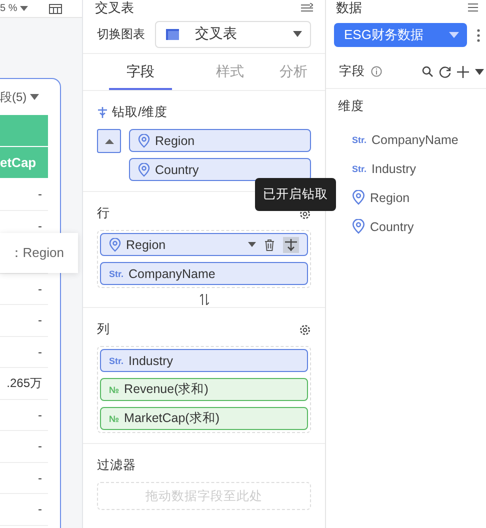  I want to click on chart-type-select: 交叉表, so click(233, 34).